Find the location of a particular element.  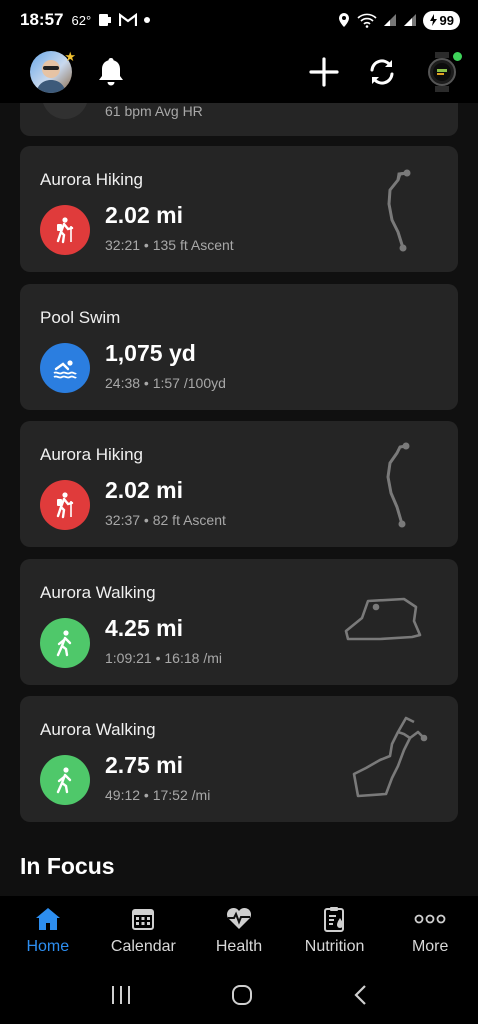

activity-stats: 49:12 • 17:52 /mi is located at coordinates (158, 795).